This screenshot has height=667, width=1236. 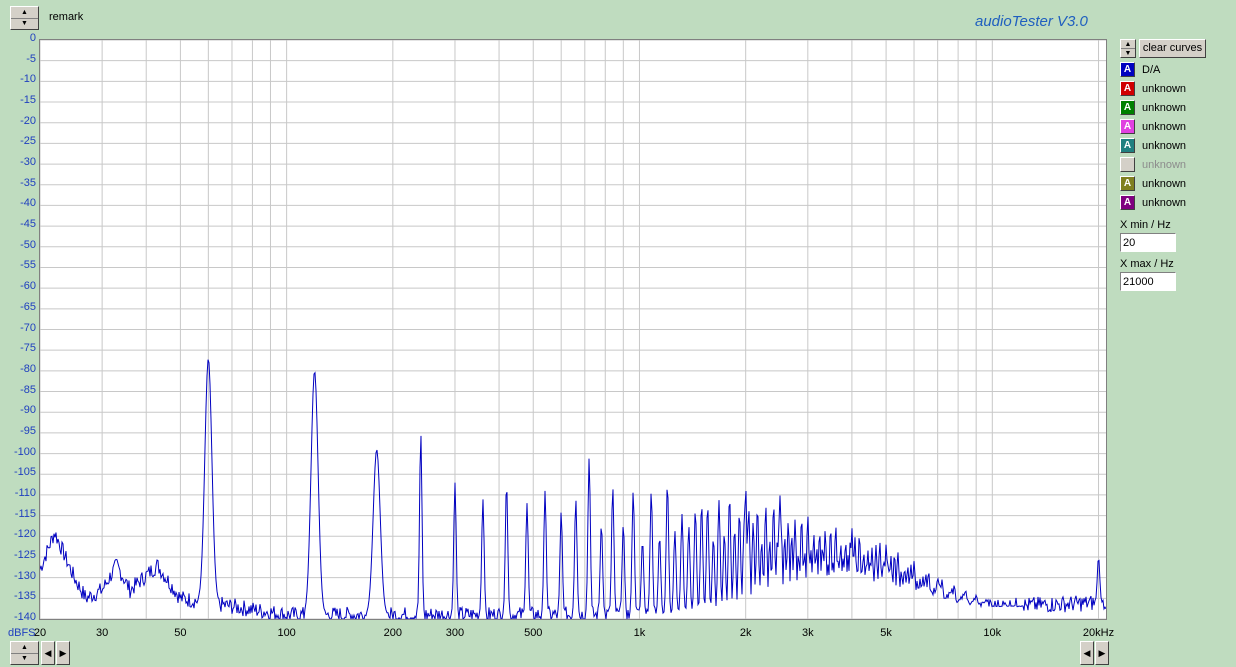 I want to click on y-tick-label: -10, so click(x=28, y=79).